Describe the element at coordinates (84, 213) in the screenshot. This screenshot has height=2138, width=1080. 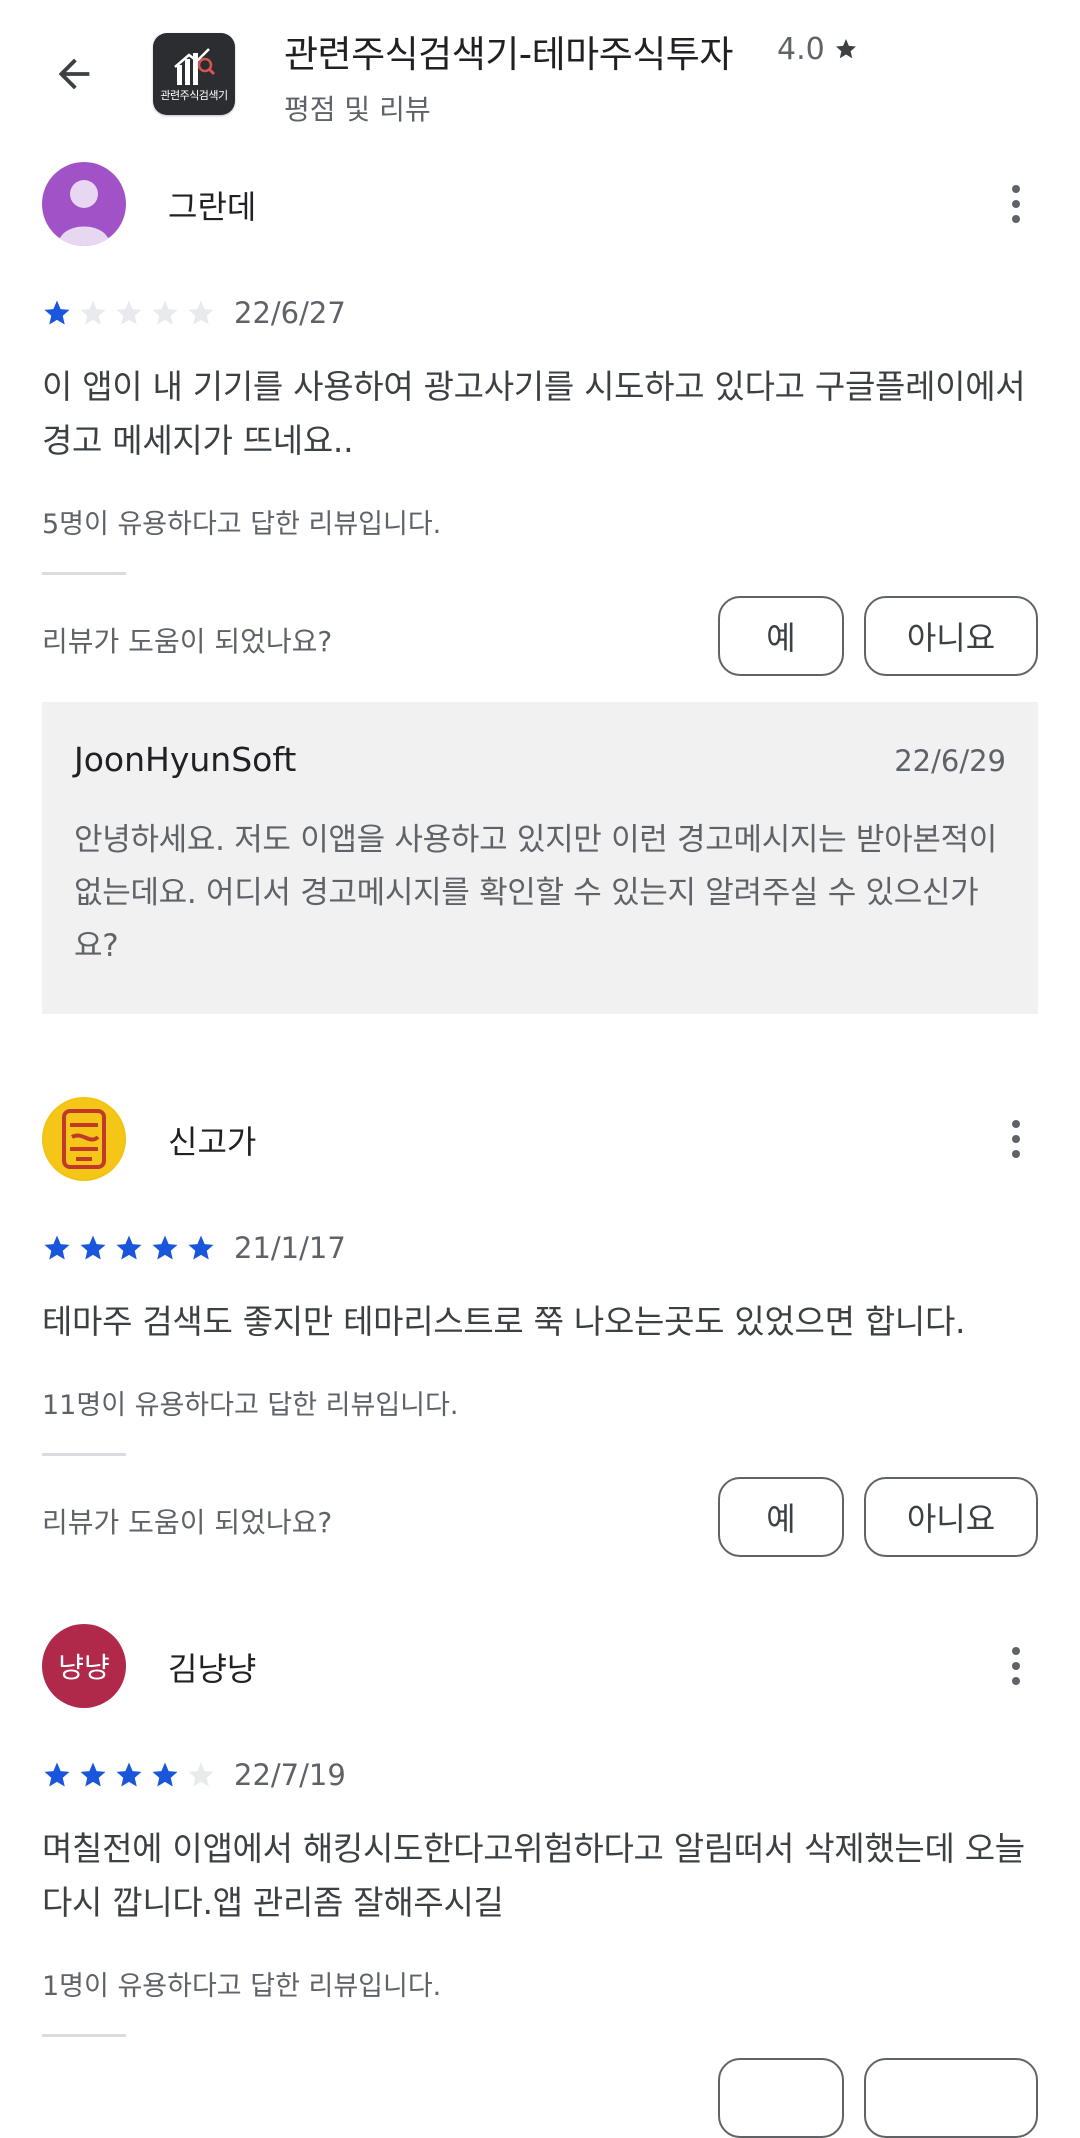
I see `person-icon` at that location.